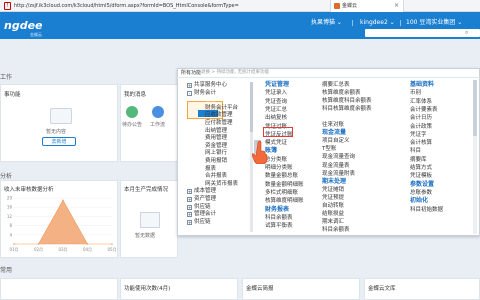 Image resolution: width=480 pixels, height=300 pixels. I want to click on menu-scrollbar-thumb, so click(475, 108).